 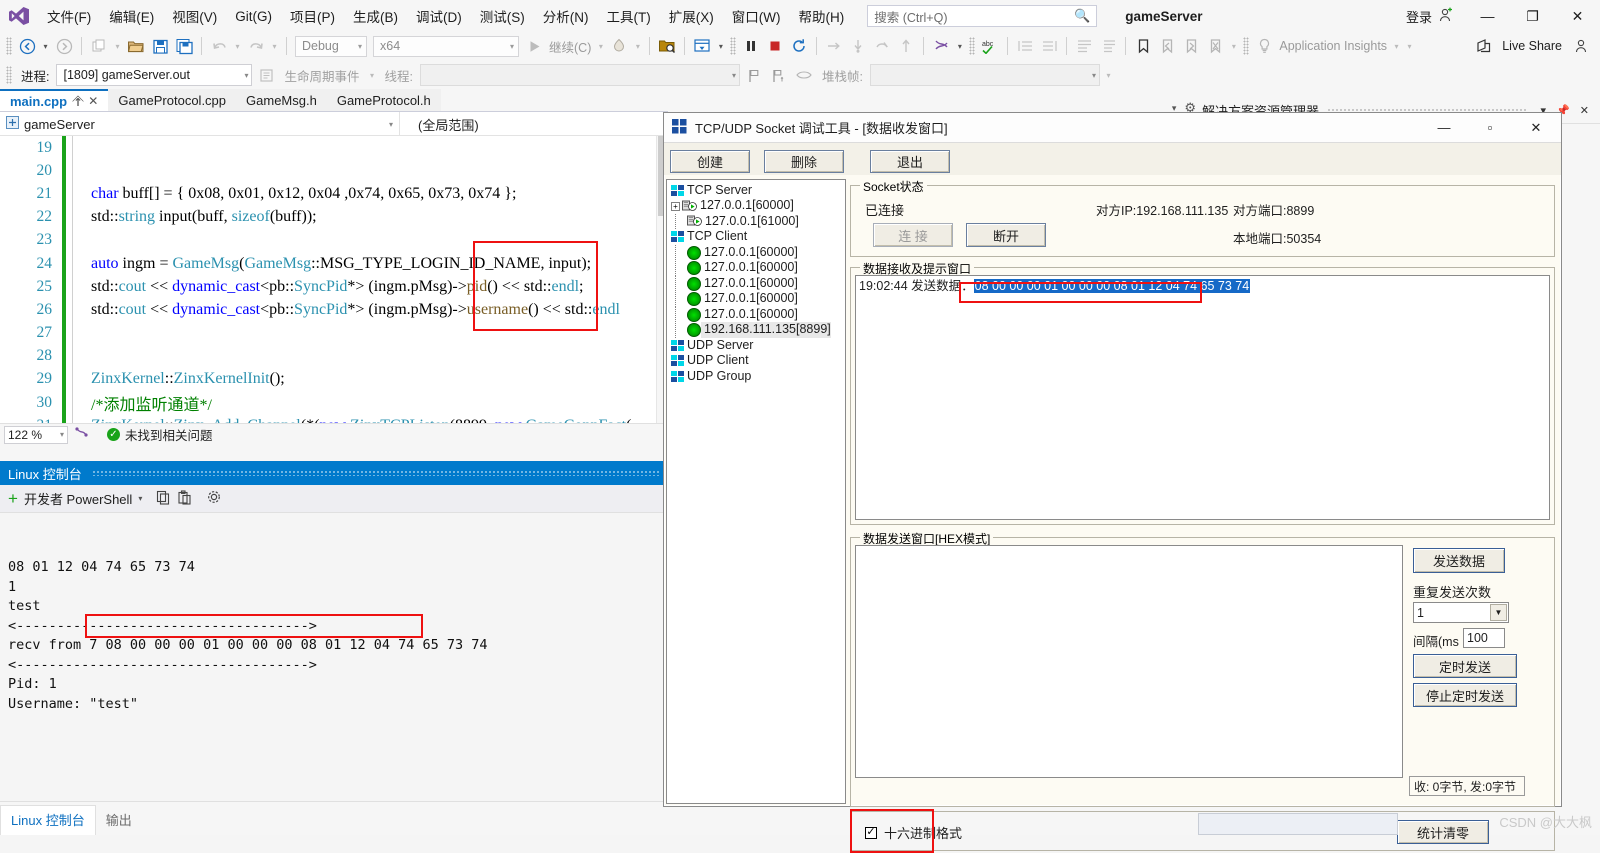 I want to click on send-data-button: 发送数据, so click(x=1459, y=560).